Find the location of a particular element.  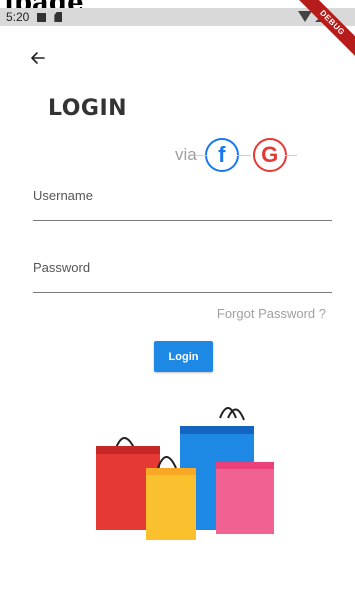

social-login-row: via f G is located at coordinates (236, 155).